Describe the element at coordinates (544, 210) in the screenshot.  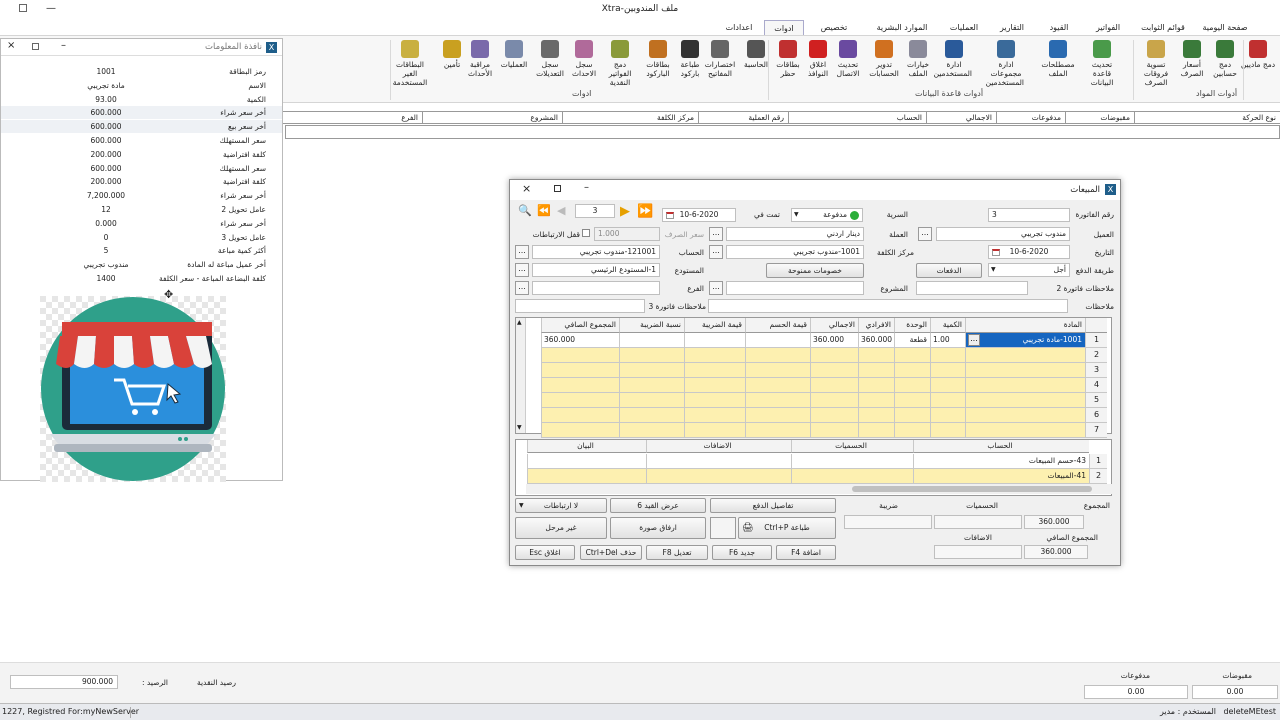
I see `first-record-icon: ⏪` at that location.